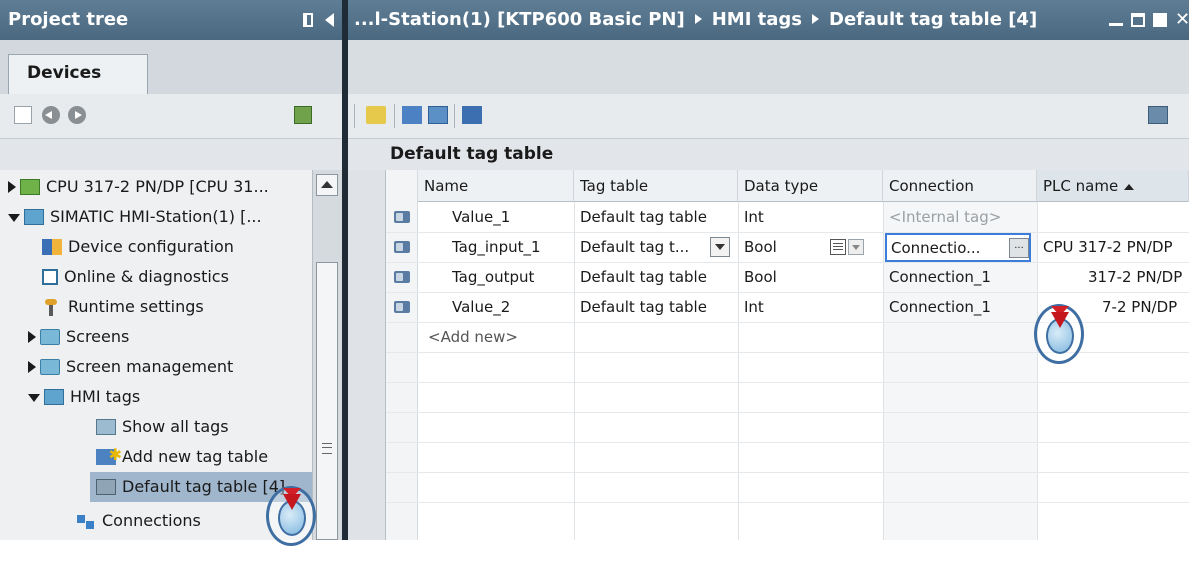 This screenshot has height=563, width=1189. Describe the element at coordinates (78, 74) in the screenshot. I see `tab-devices: Devices` at that location.